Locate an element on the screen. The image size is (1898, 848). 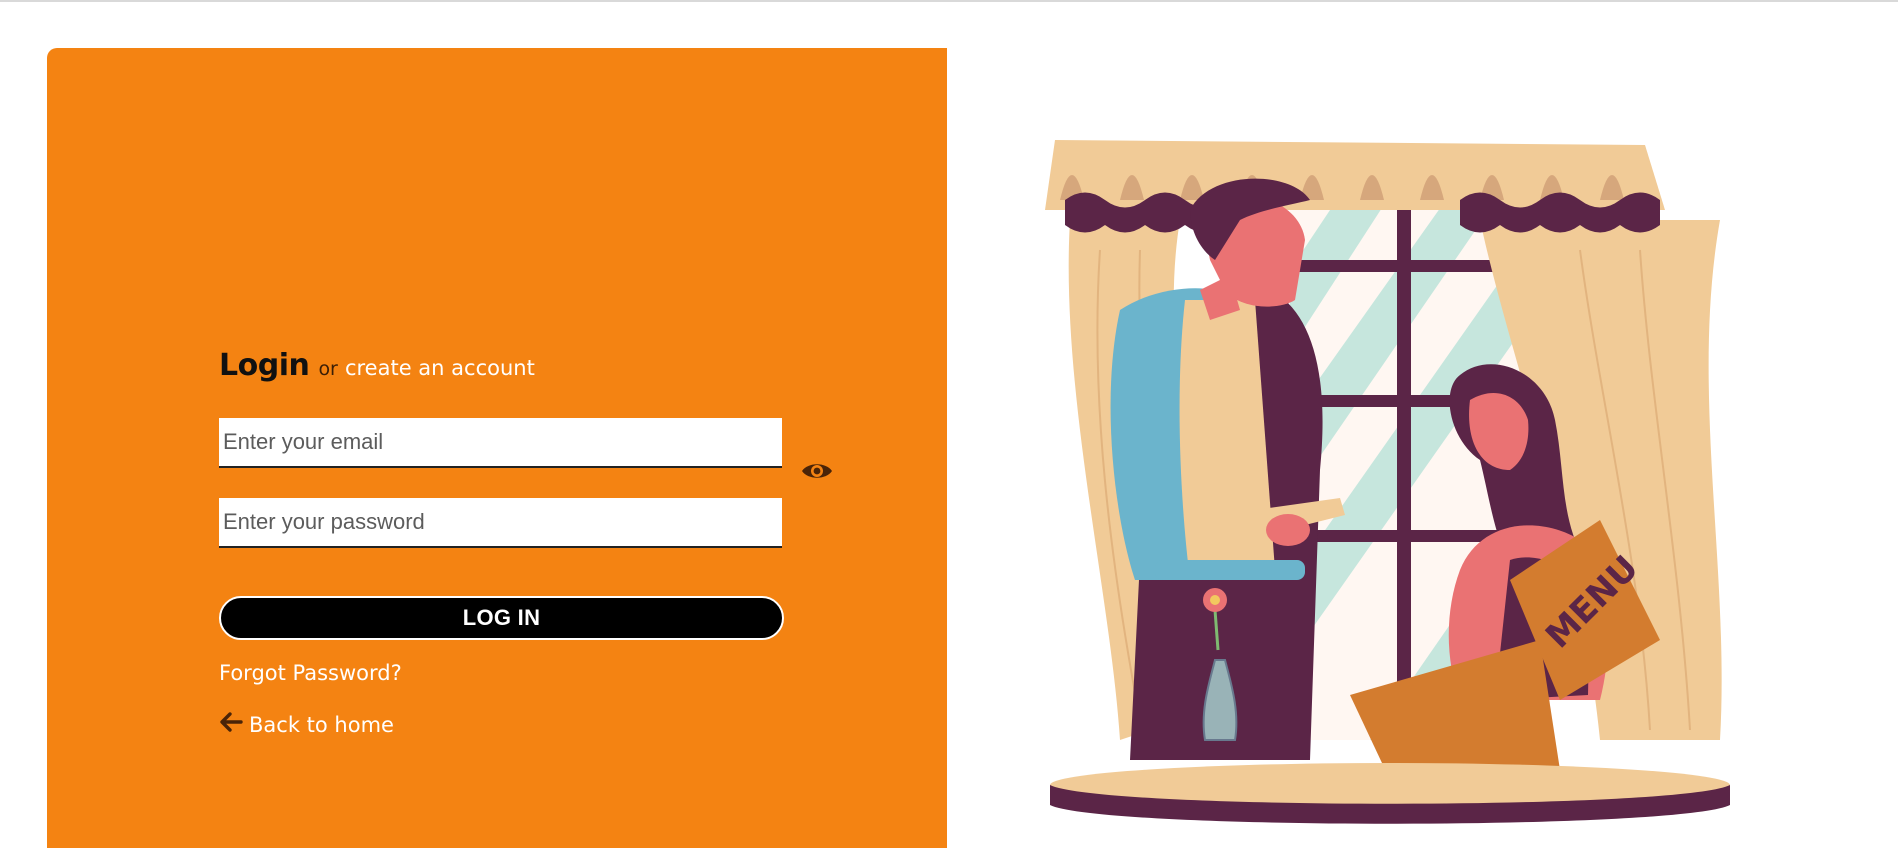
or-text: or is located at coordinates (328, 369).